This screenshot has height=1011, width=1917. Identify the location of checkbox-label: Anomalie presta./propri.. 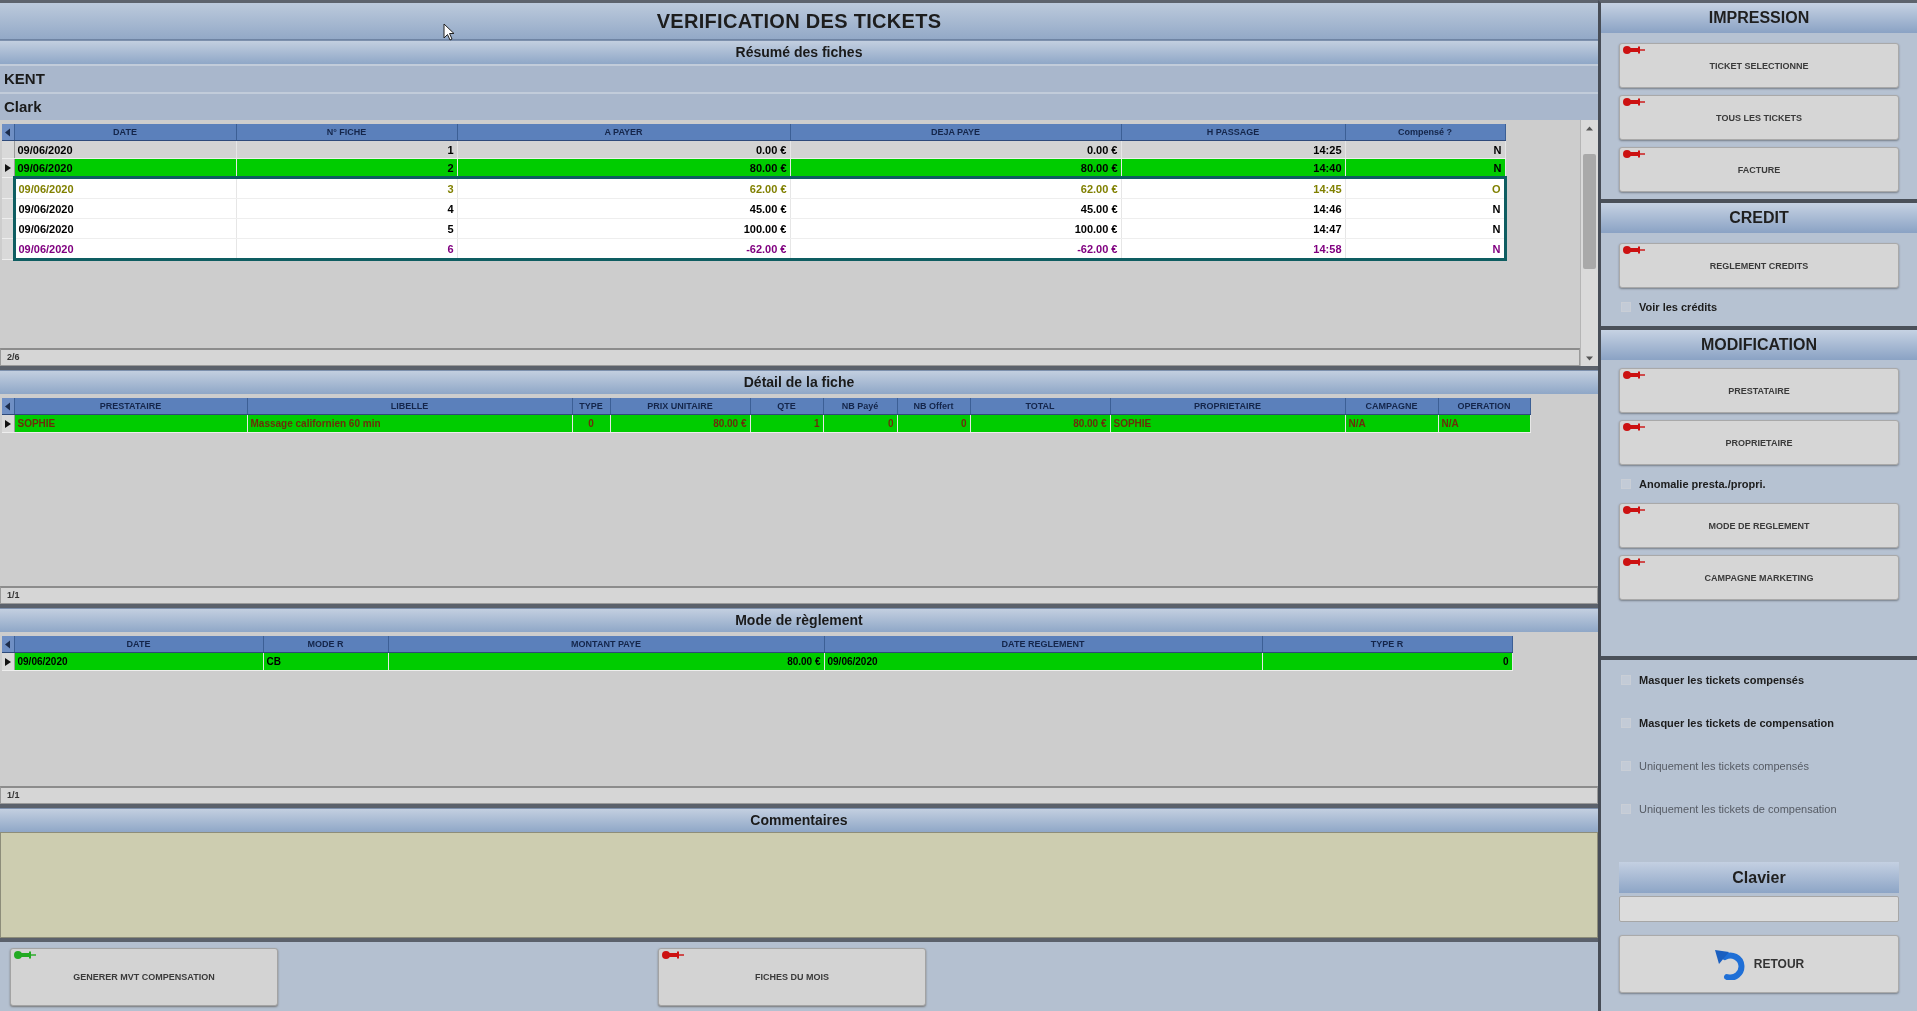
(1702, 484).